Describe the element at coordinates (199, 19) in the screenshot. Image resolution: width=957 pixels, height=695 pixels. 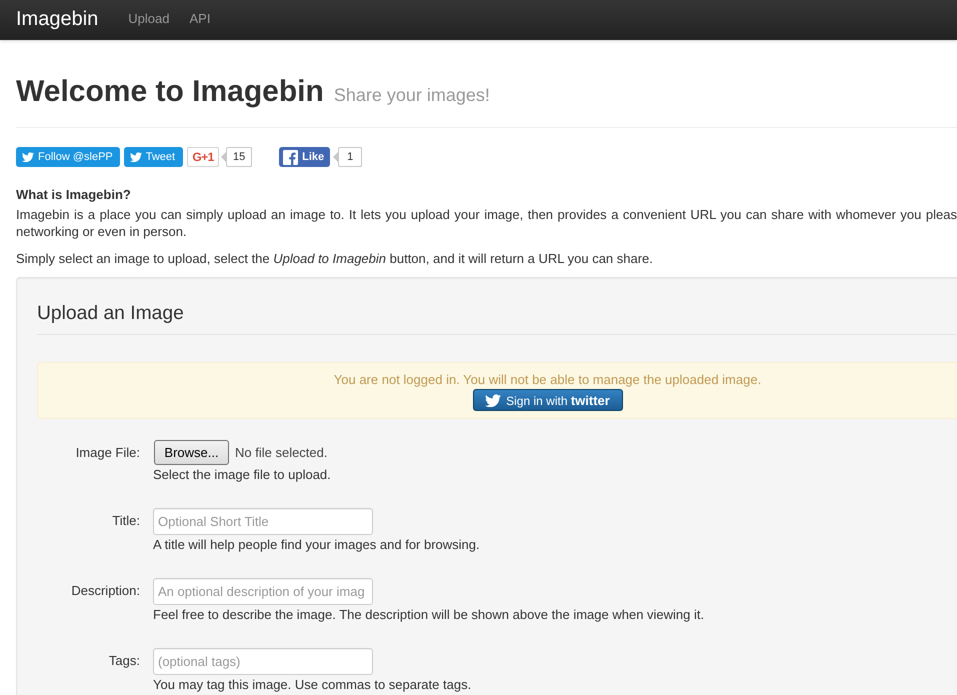
I see `nav-link: API` at that location.